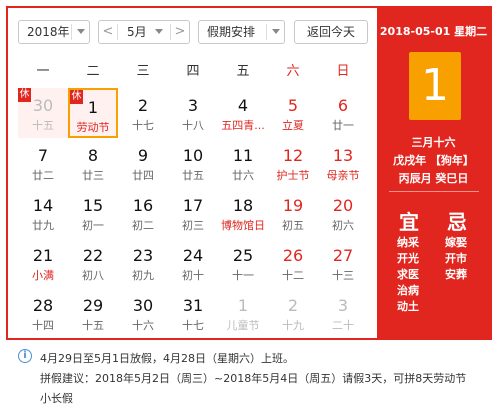  What do you see at coordinates (343, 263) in the screenshot?
I see `calendar-day-cell: 27 十三` at bounding box center [343, 263].